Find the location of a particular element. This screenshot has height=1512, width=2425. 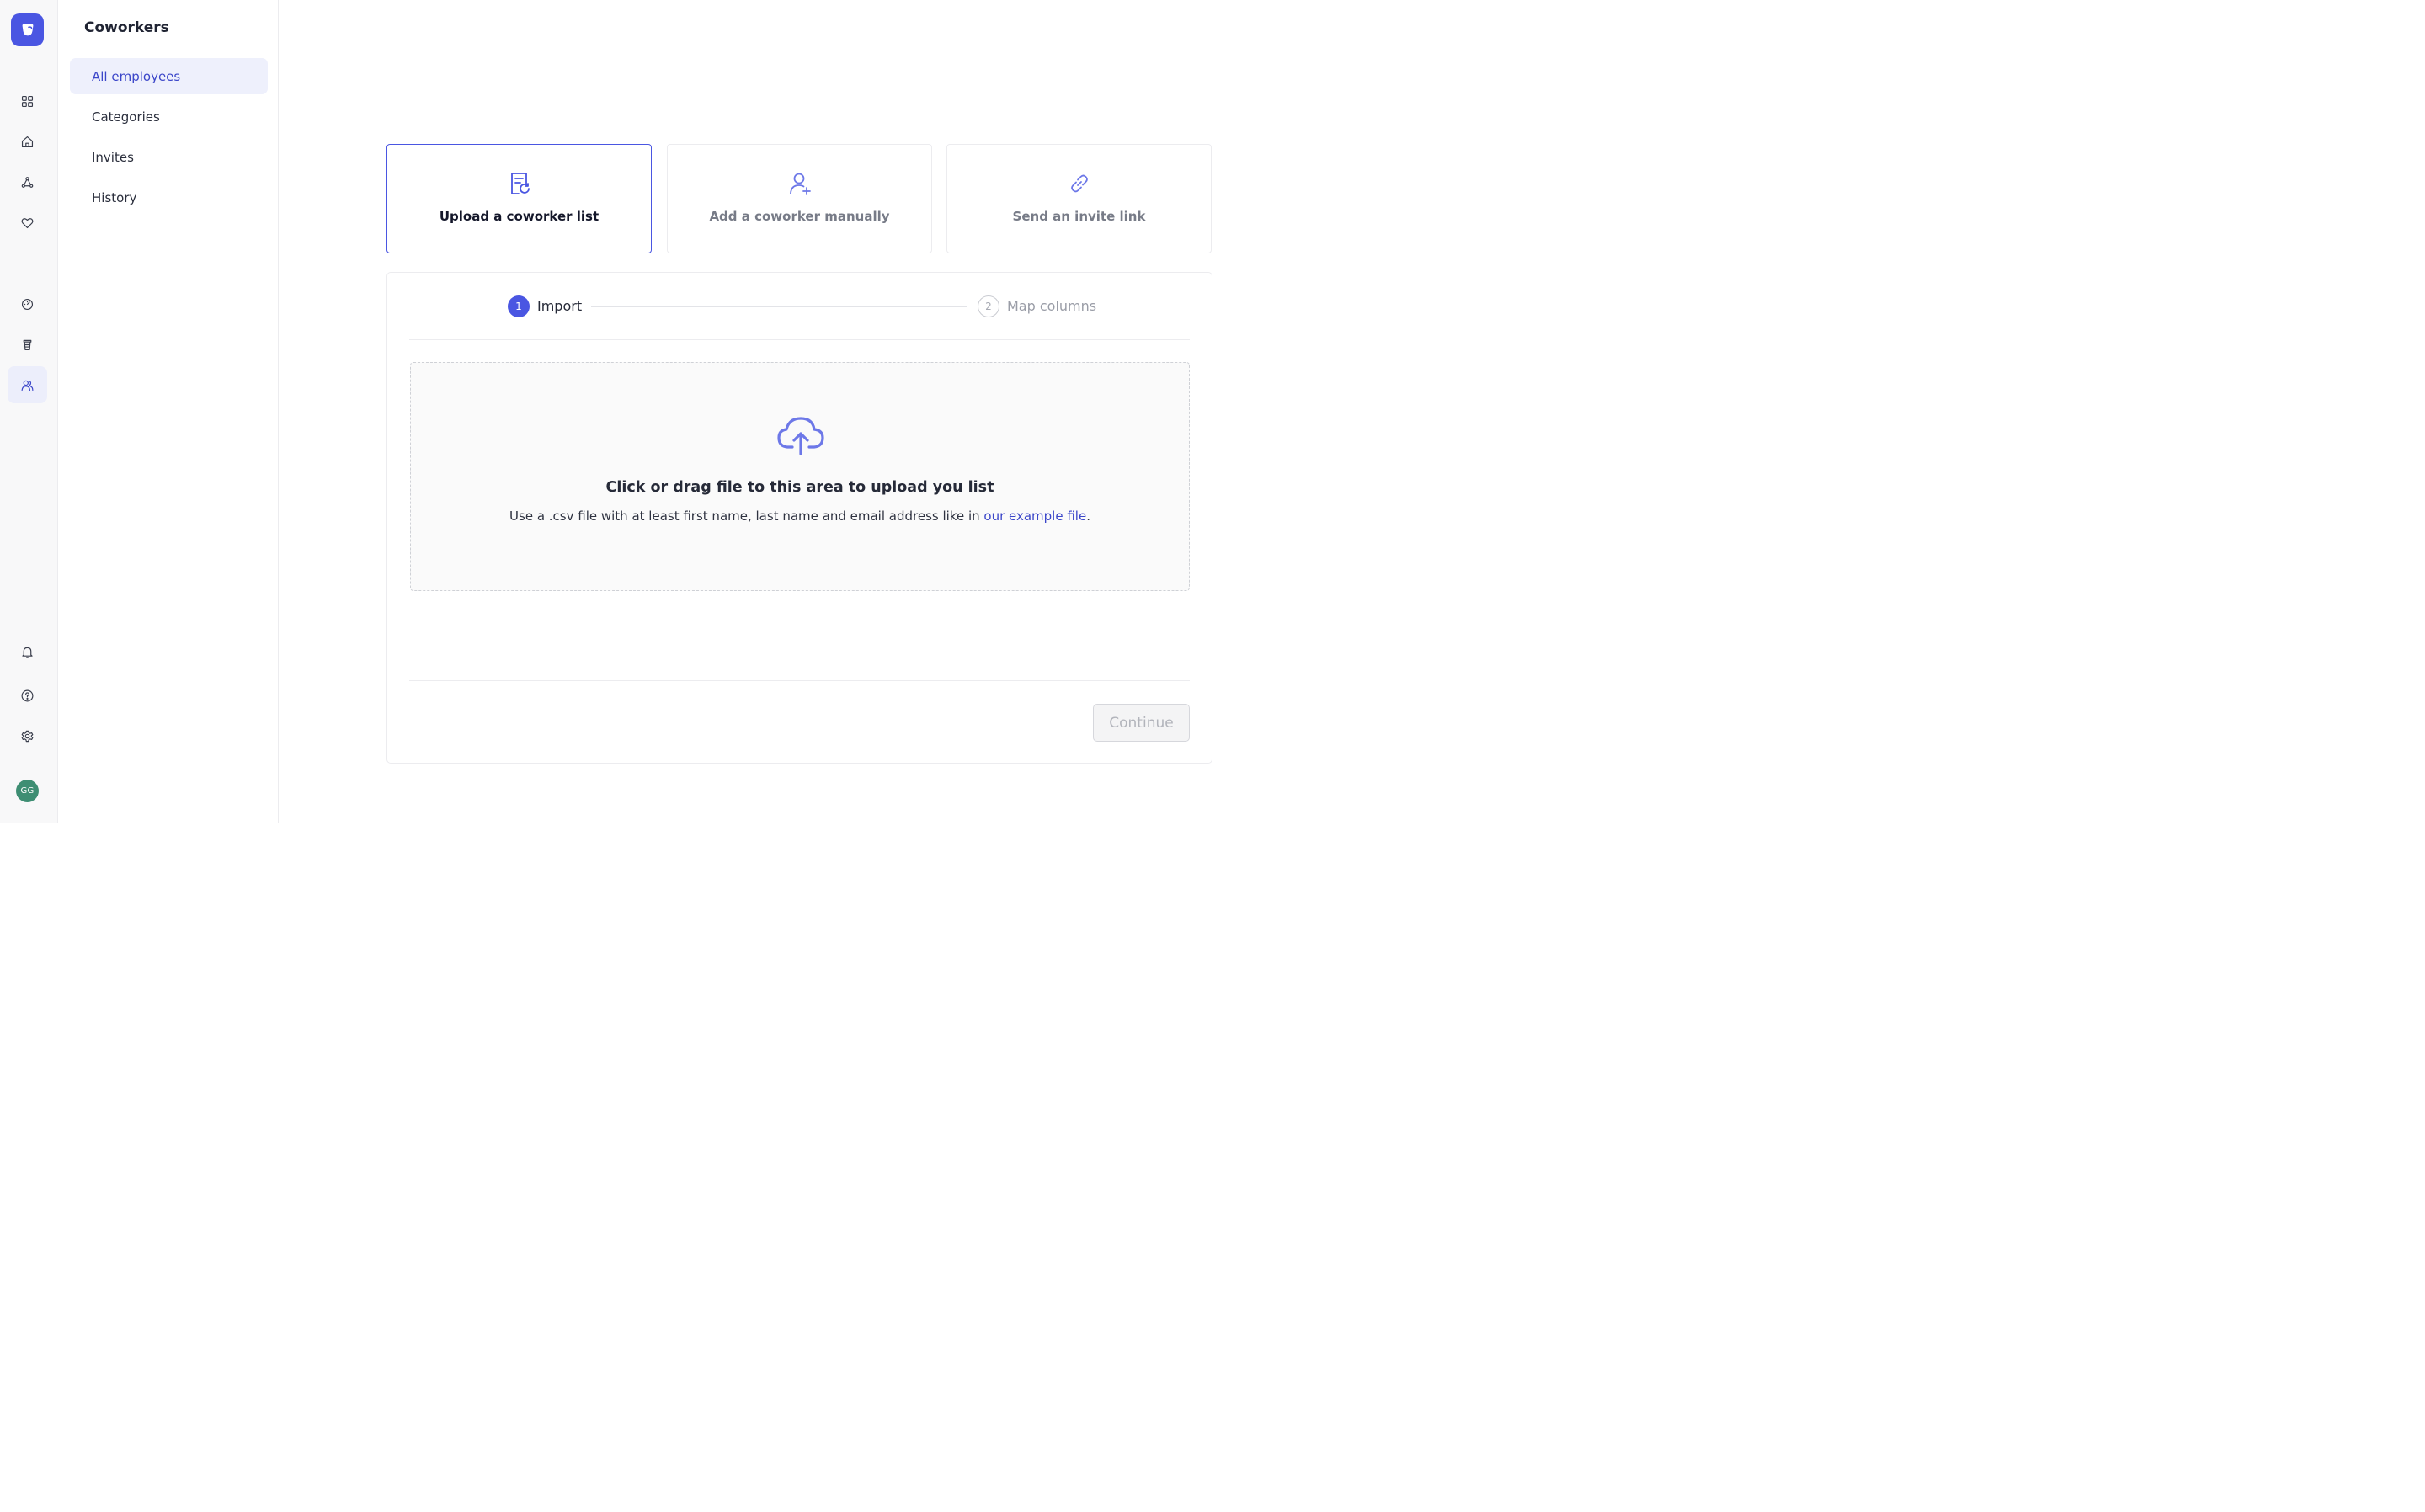

bell-icon is located at coordinates (27, 653).